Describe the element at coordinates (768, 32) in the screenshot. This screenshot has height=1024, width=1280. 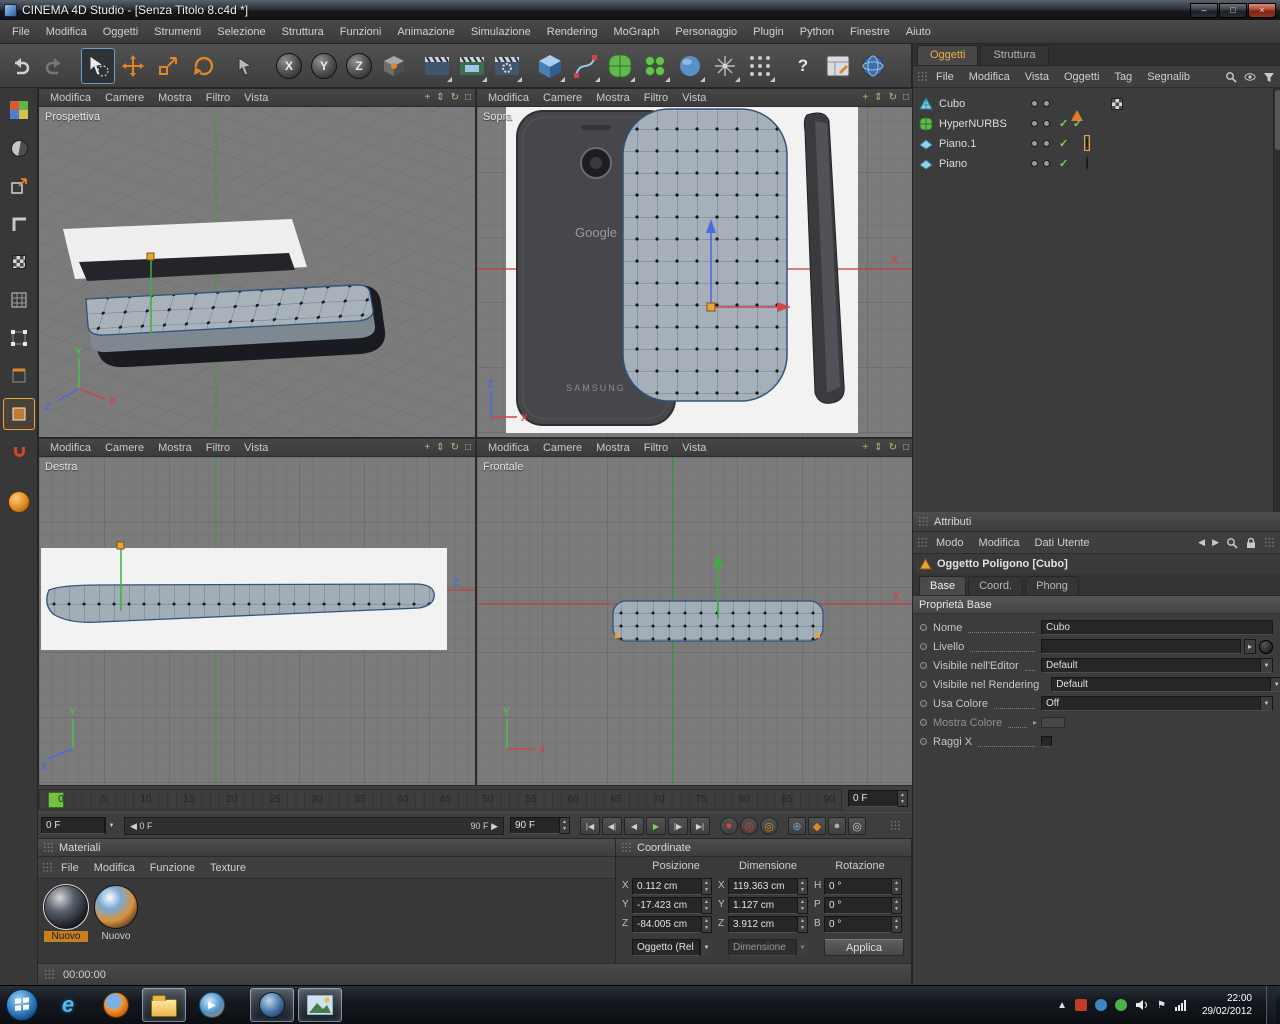
I see `menu-plugin: Plugin` at that location.